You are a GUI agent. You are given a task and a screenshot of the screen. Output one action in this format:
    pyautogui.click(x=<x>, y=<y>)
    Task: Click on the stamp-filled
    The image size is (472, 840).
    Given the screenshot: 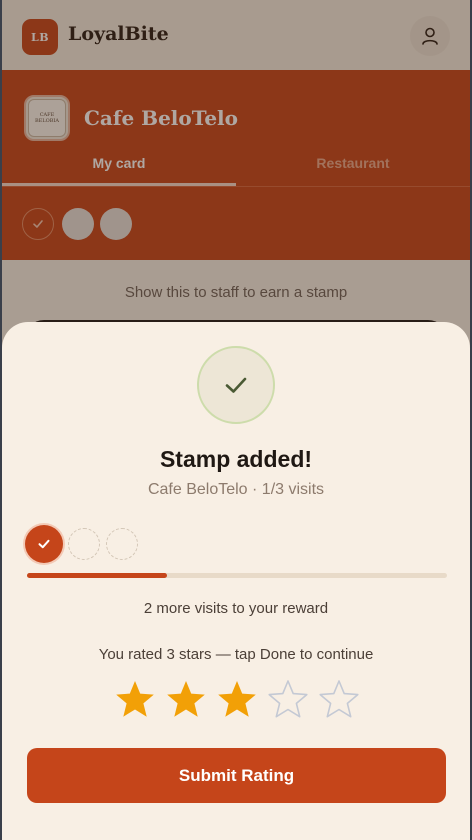 What is the action you would take?
    pyautogui.click(x=44, y=544)
    